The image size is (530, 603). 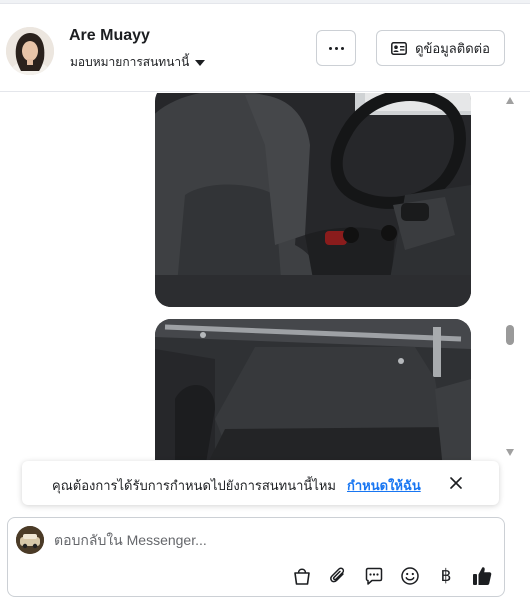 I want to click on thumbs-up-icon, so click(x=482, y=576).